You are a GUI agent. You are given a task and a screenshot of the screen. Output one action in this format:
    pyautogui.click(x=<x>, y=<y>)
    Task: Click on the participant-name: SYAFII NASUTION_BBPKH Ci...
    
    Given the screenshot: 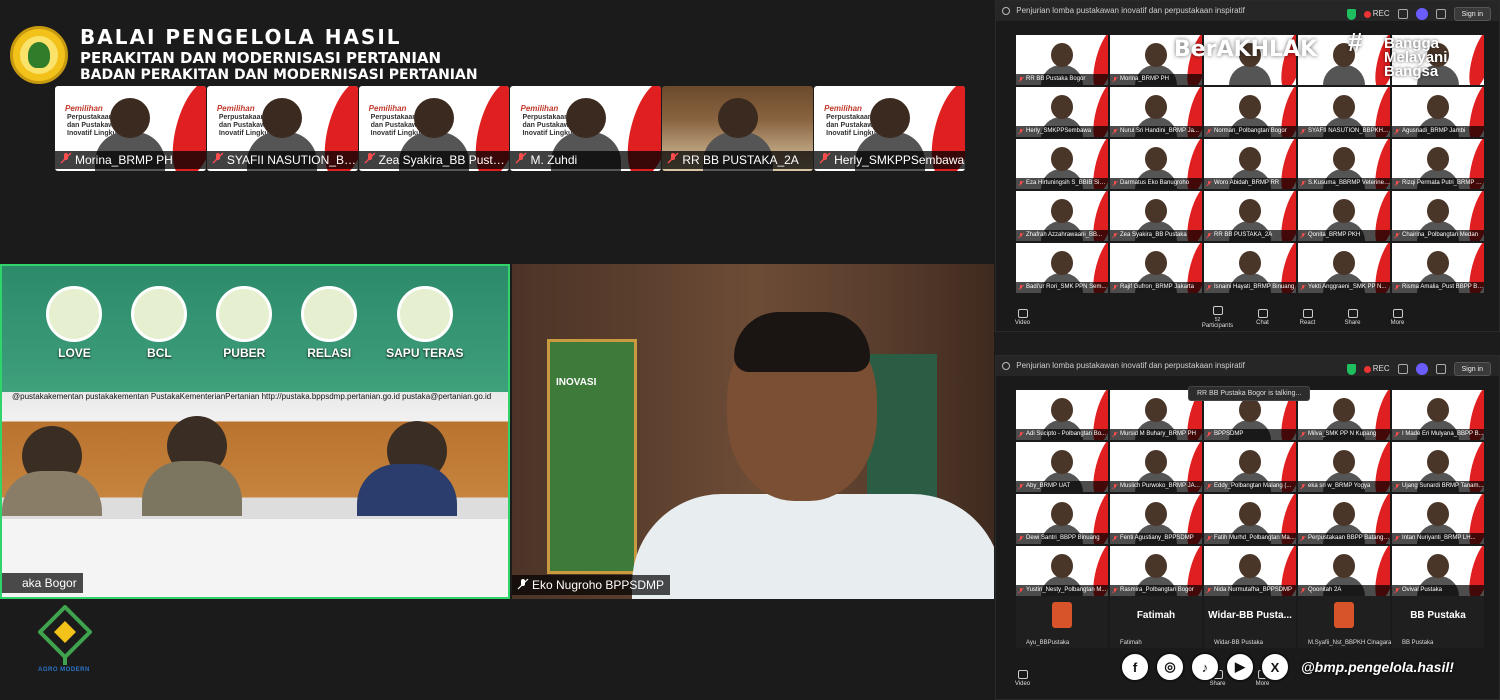 What is the action you would take?
    pyautogui.click(x=1344, y=131)
    